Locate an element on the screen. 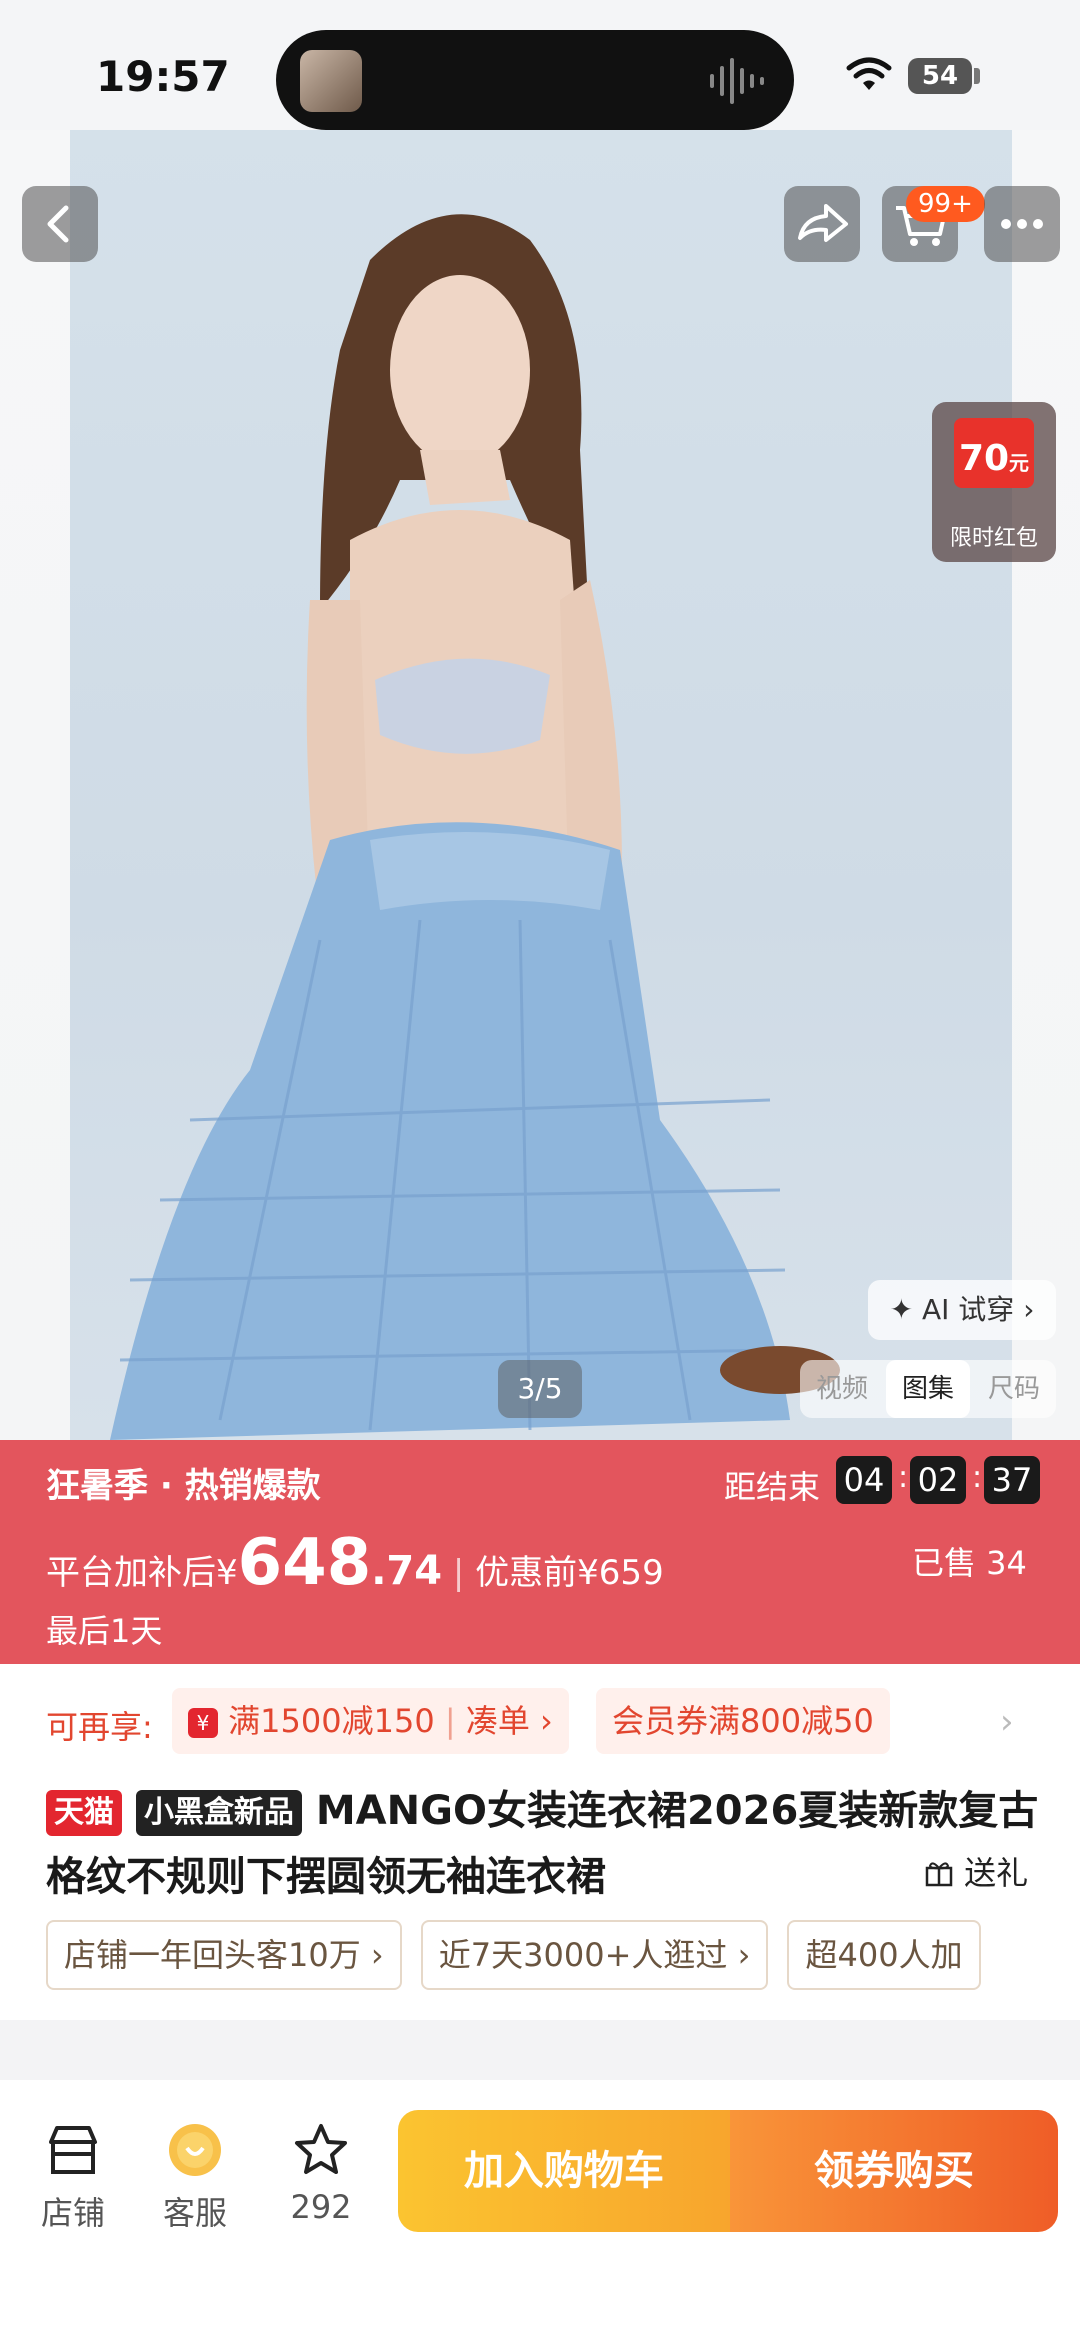 The height and width of the screenshot is (2341, 1080). add-to-cart-button: 加入购物车 is located at coordinates (564, 2171).